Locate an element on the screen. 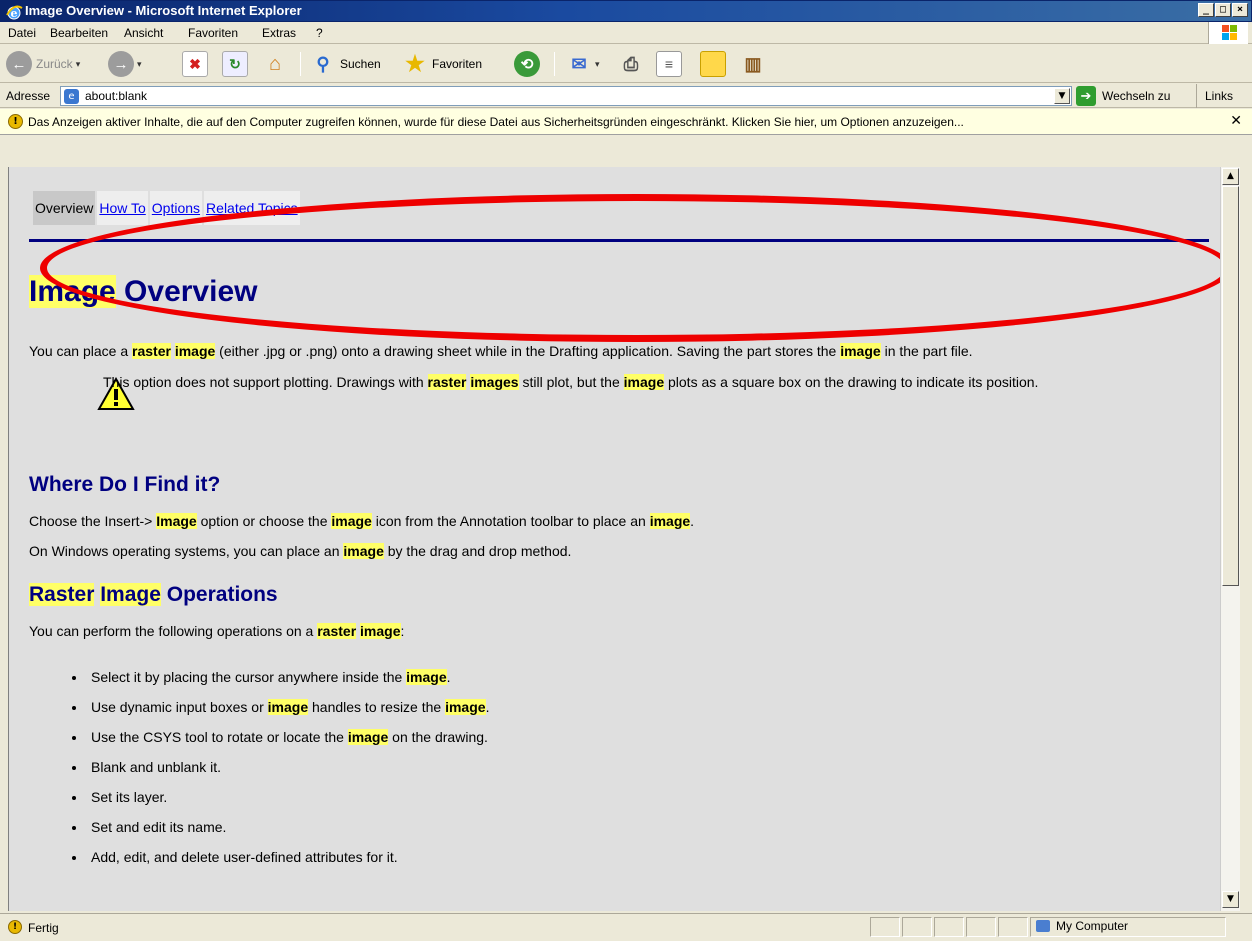  list-item: Set its layer. is located at coordinates (288, 802).